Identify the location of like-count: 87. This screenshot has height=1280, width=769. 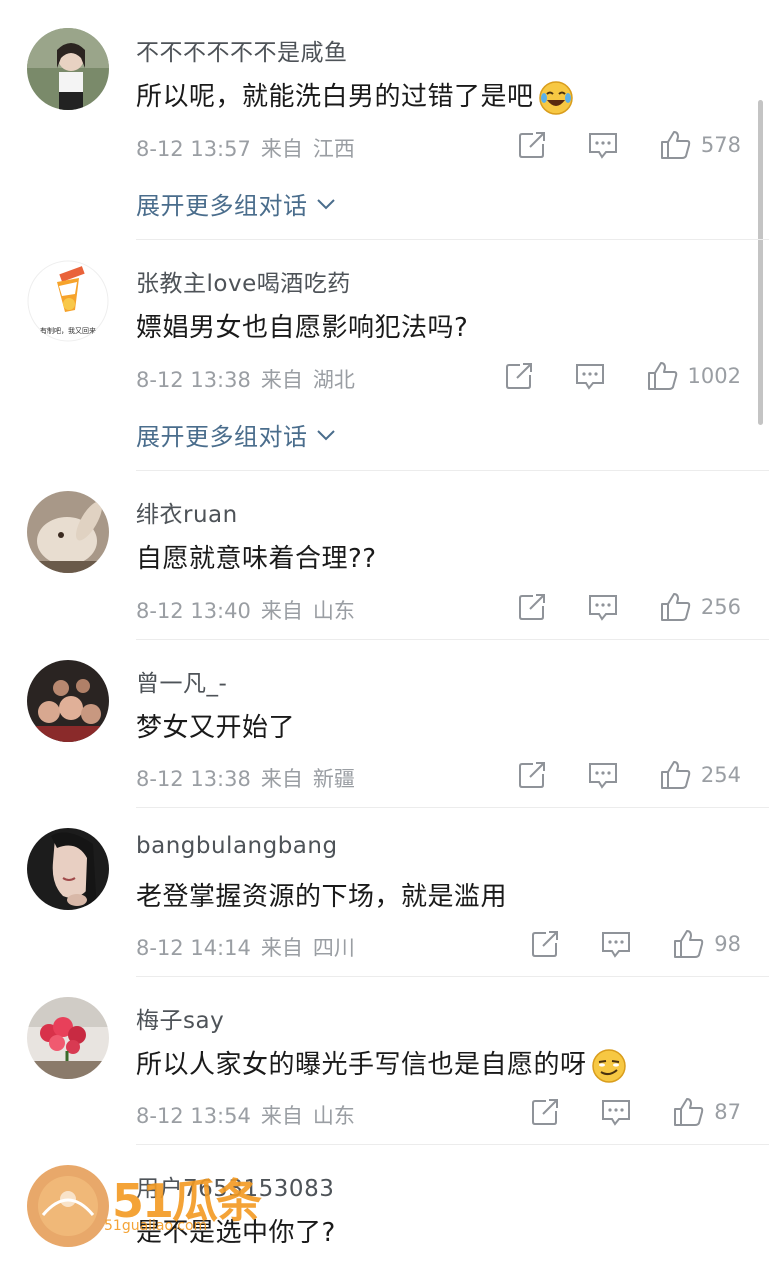
(727, 1112).